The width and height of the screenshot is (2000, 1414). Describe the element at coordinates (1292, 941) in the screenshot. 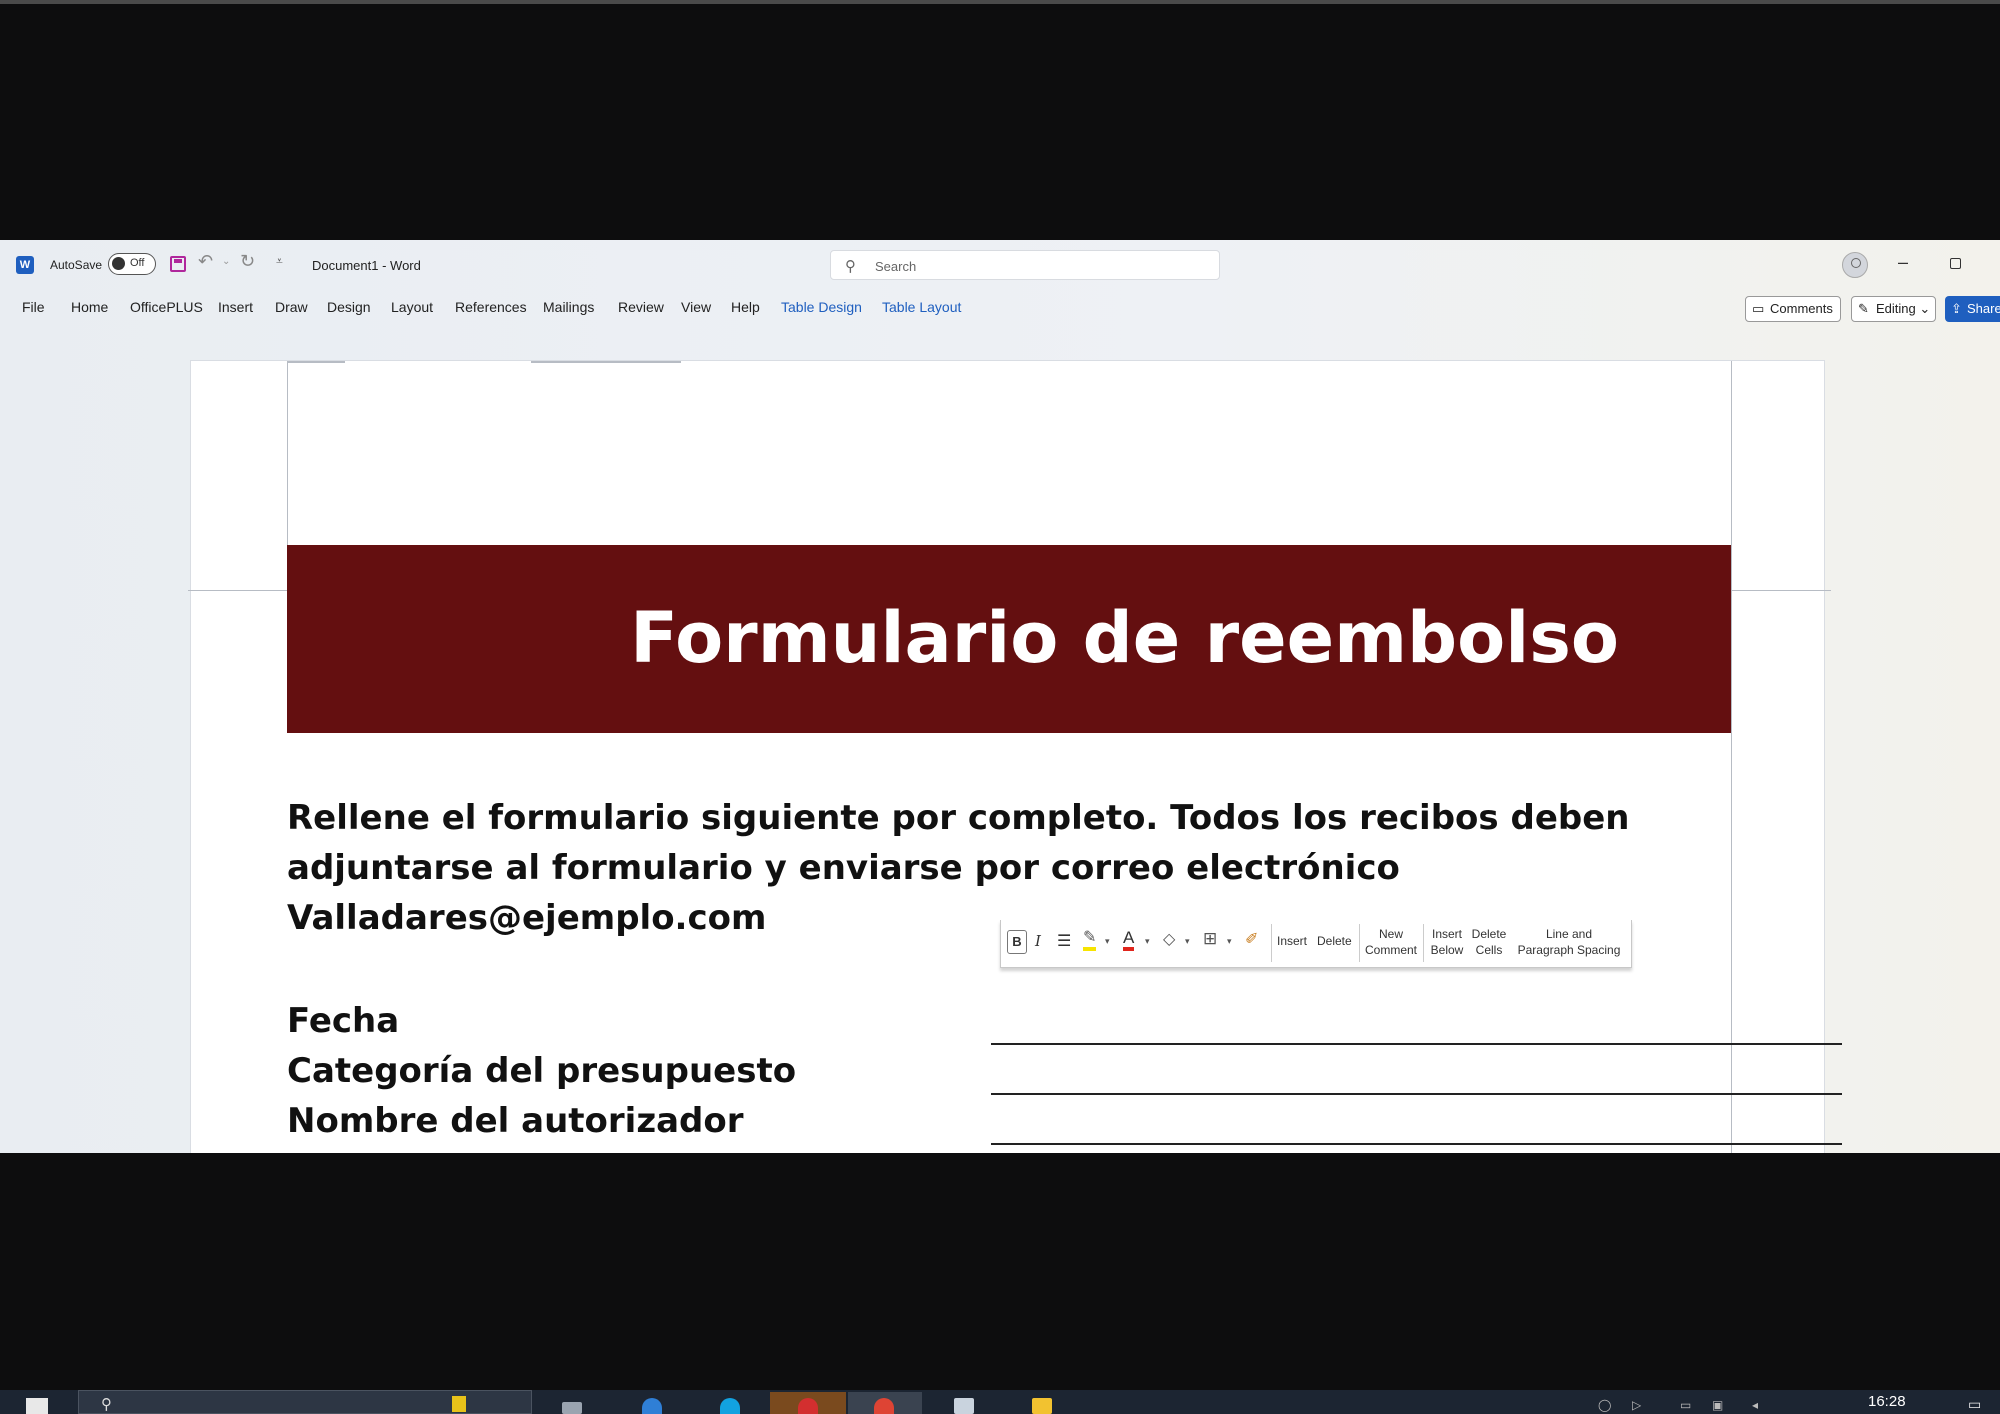

I see `insert-button: Insert` at that location.